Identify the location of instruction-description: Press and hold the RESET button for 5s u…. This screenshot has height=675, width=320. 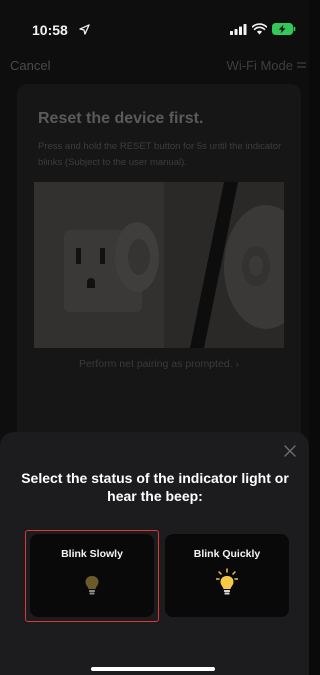
(160, 154).